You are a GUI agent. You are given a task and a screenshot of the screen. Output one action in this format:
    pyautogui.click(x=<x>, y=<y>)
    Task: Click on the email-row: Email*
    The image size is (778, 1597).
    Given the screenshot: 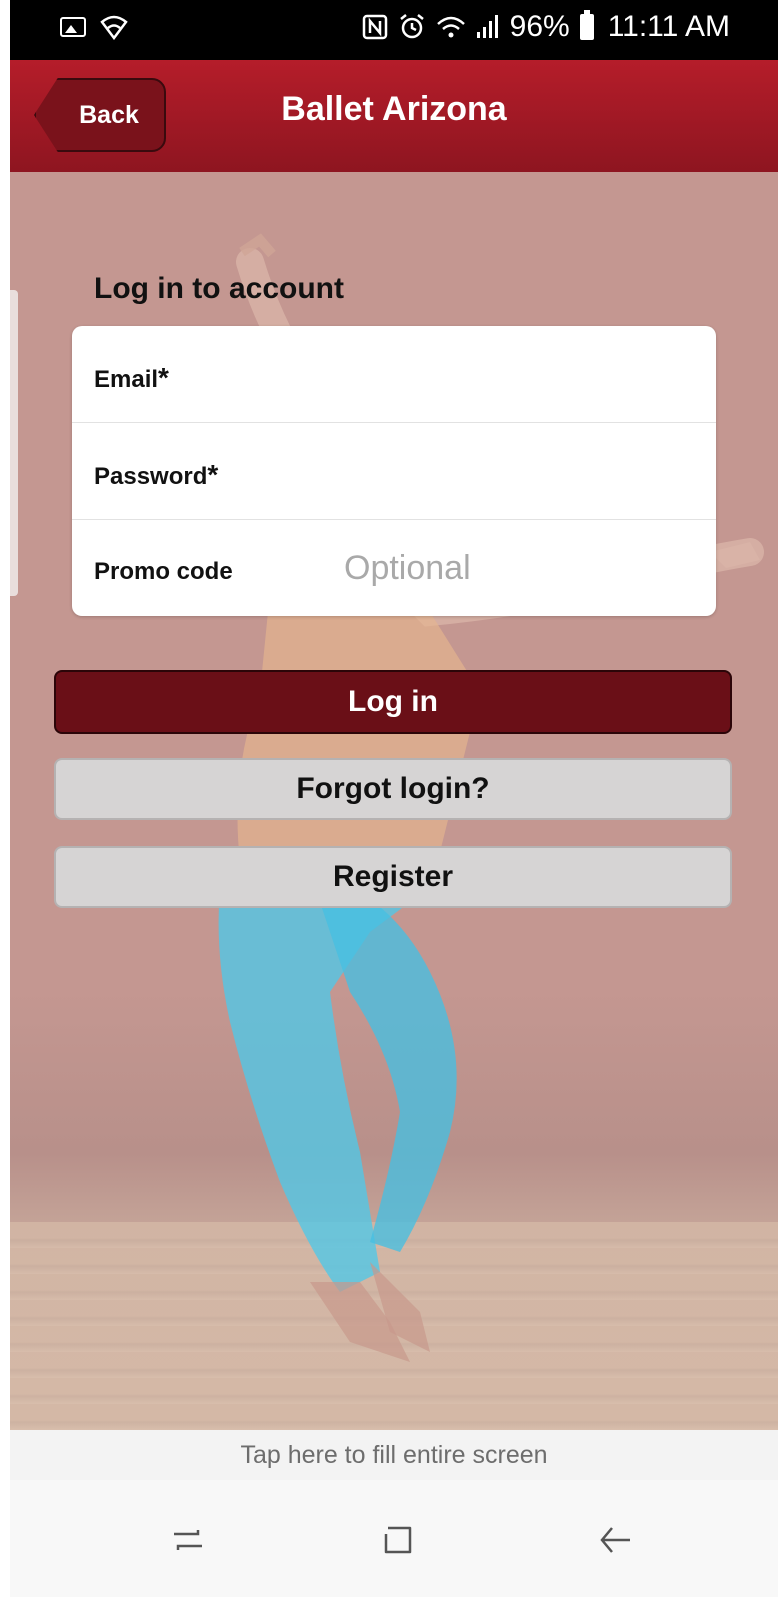 What is the action you would take?
    pyautogui.click(x=394, y=374)
    